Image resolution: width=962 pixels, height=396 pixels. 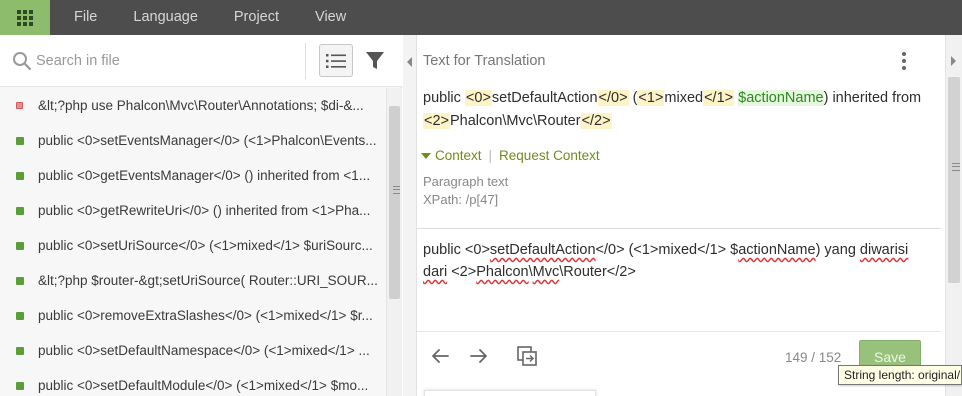 I want to click on main-menu: File Language Project View, so click(x=204, y=17).